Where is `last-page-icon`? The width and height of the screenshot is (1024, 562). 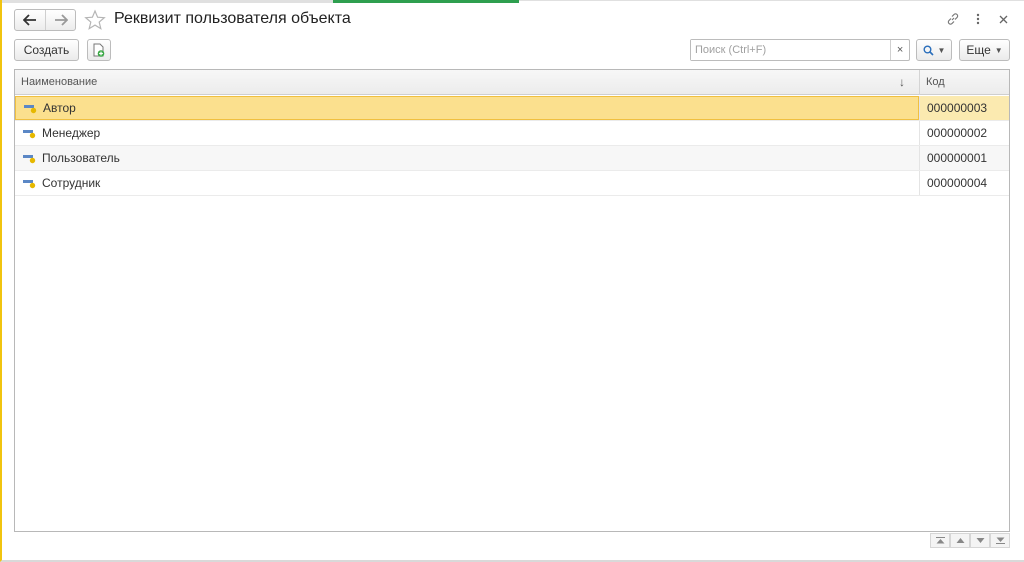 last-page-icon is located at coordinates (1000, 540).